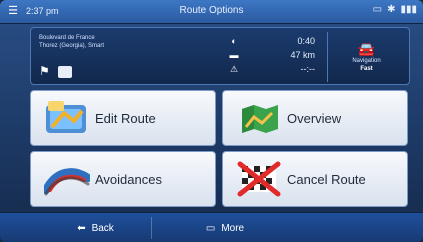 The width and height of the screenshot is (423, 242). Describe the element at coordinates (306, 41) in the screenshot. I see `stat-value: 0:40` at that location.